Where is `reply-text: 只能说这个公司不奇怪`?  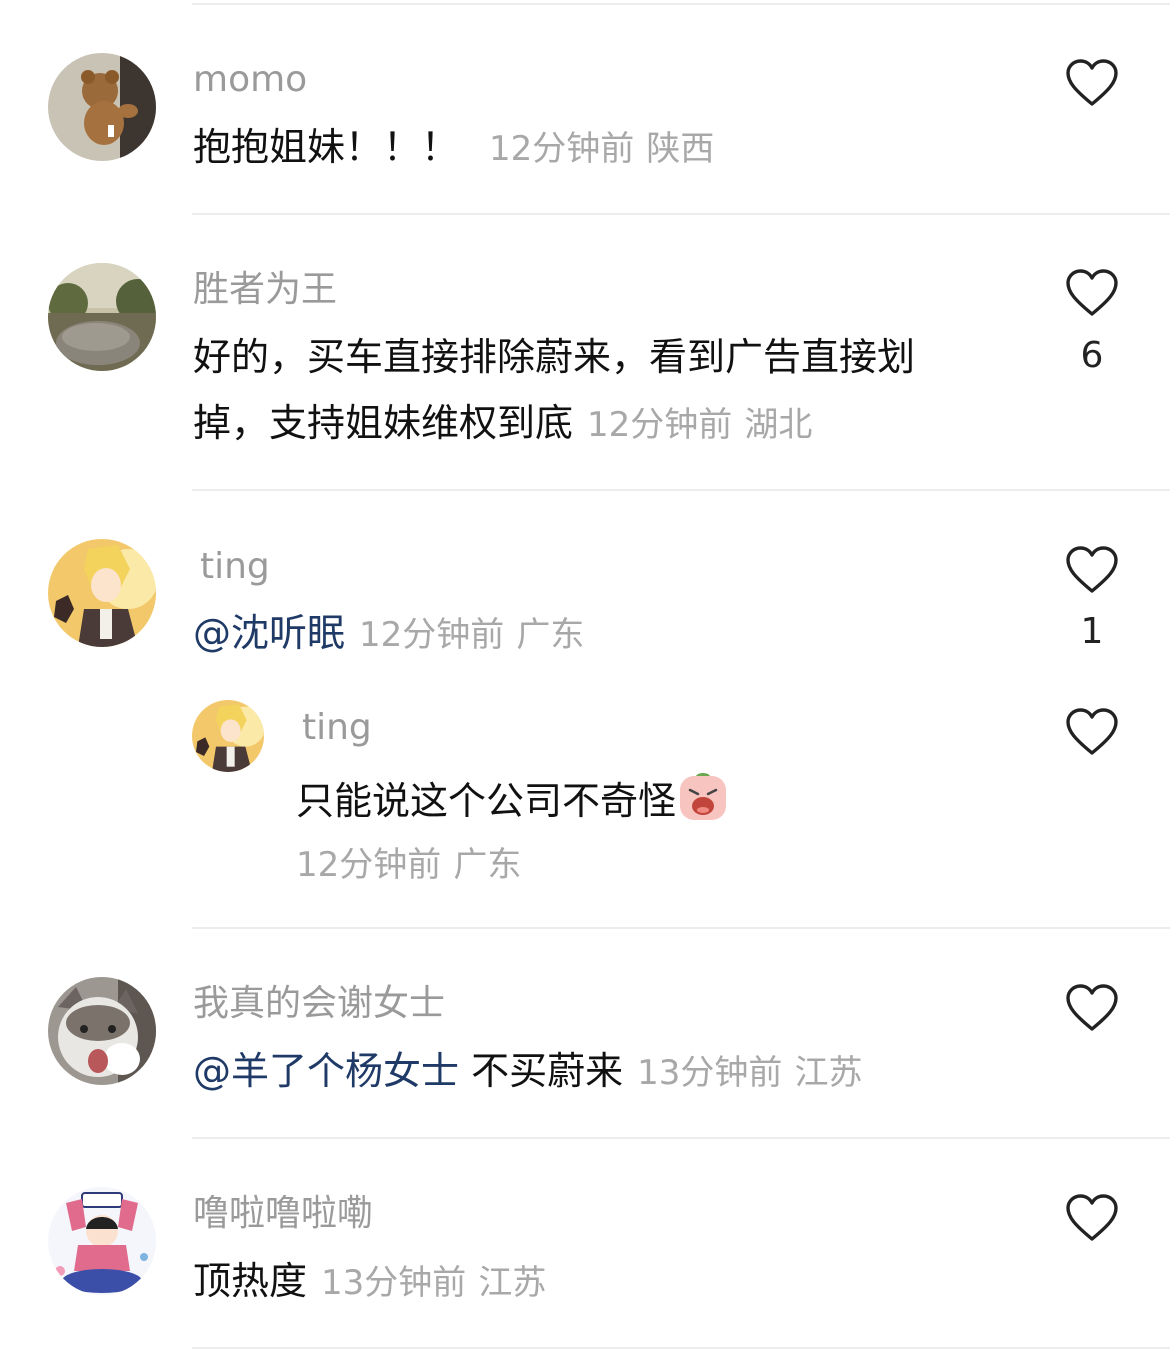 reply-text: 只能说这个公司不奇怪 is located at coordinates (512, 798).